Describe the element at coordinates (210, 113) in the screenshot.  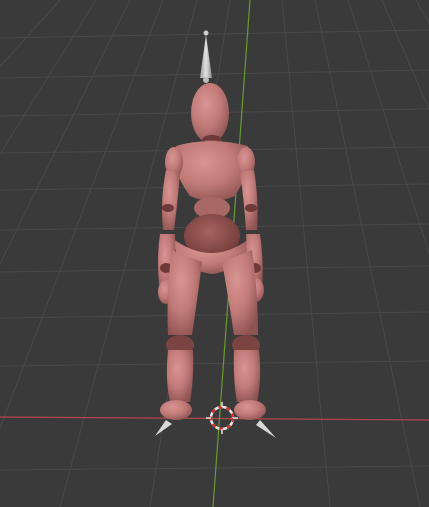
I see `head` at that location.